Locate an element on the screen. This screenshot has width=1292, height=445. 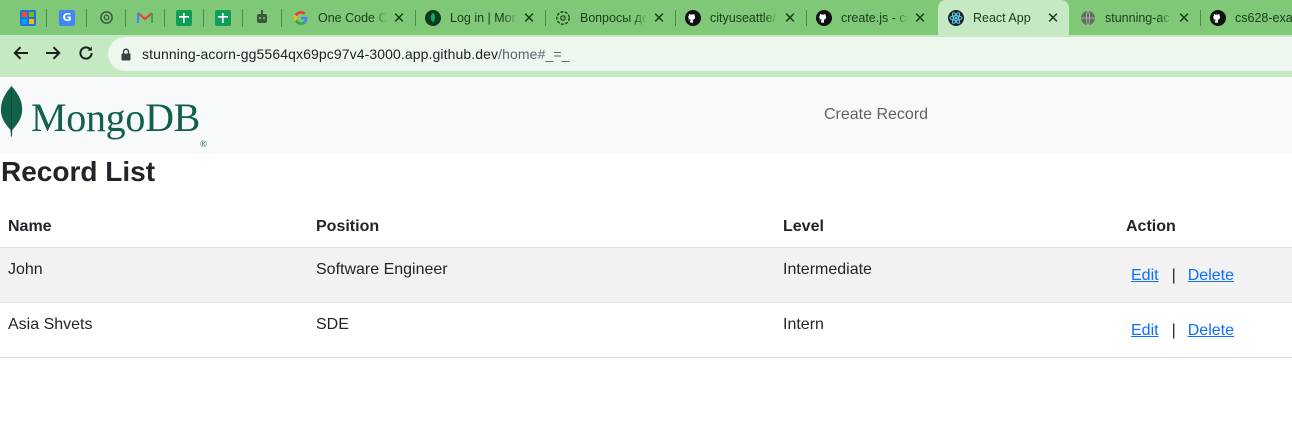
mongodb-logo is located at coordinates (12, 113).